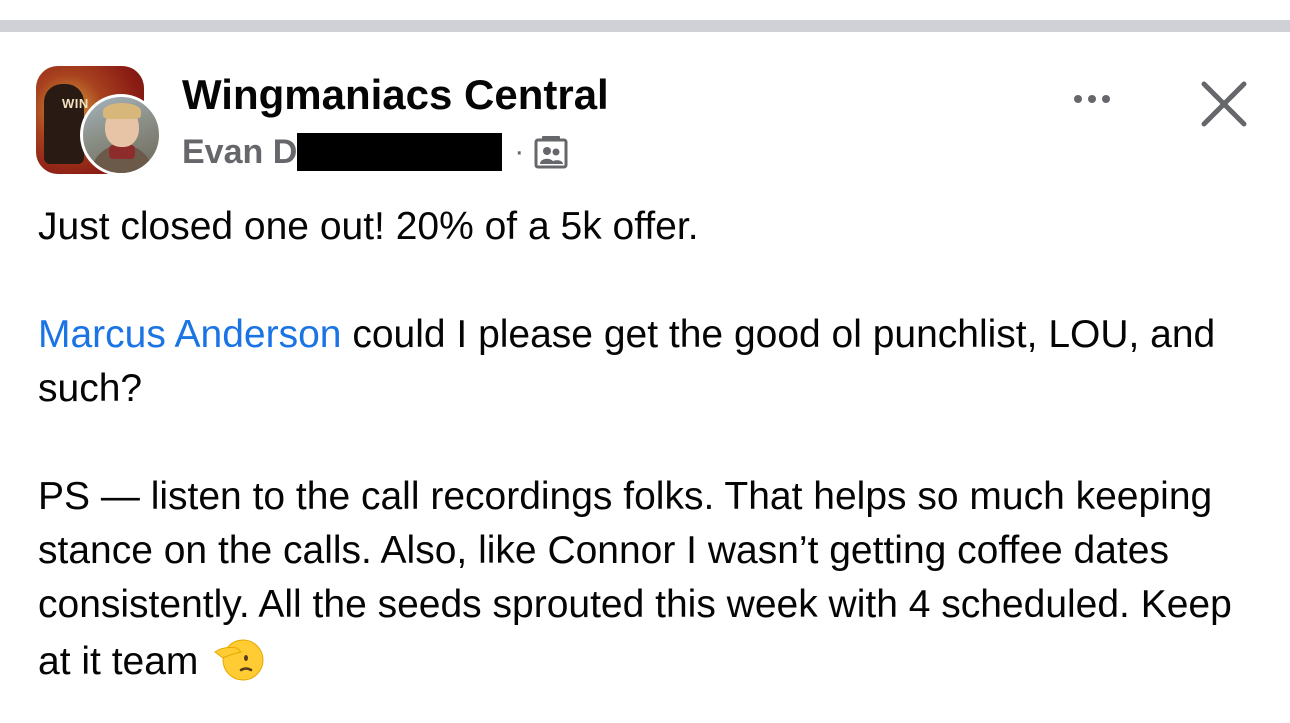 This screenshot has width=1290, height=723. I want to click on group-name-link: Wingmaniacs Central, so click(395, 95).